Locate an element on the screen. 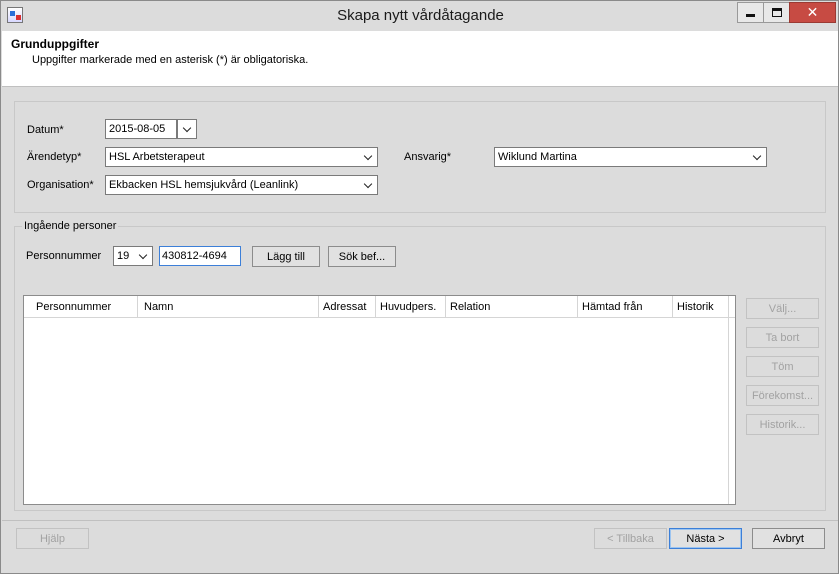  maximize-button is located at coordinates (776, 12).